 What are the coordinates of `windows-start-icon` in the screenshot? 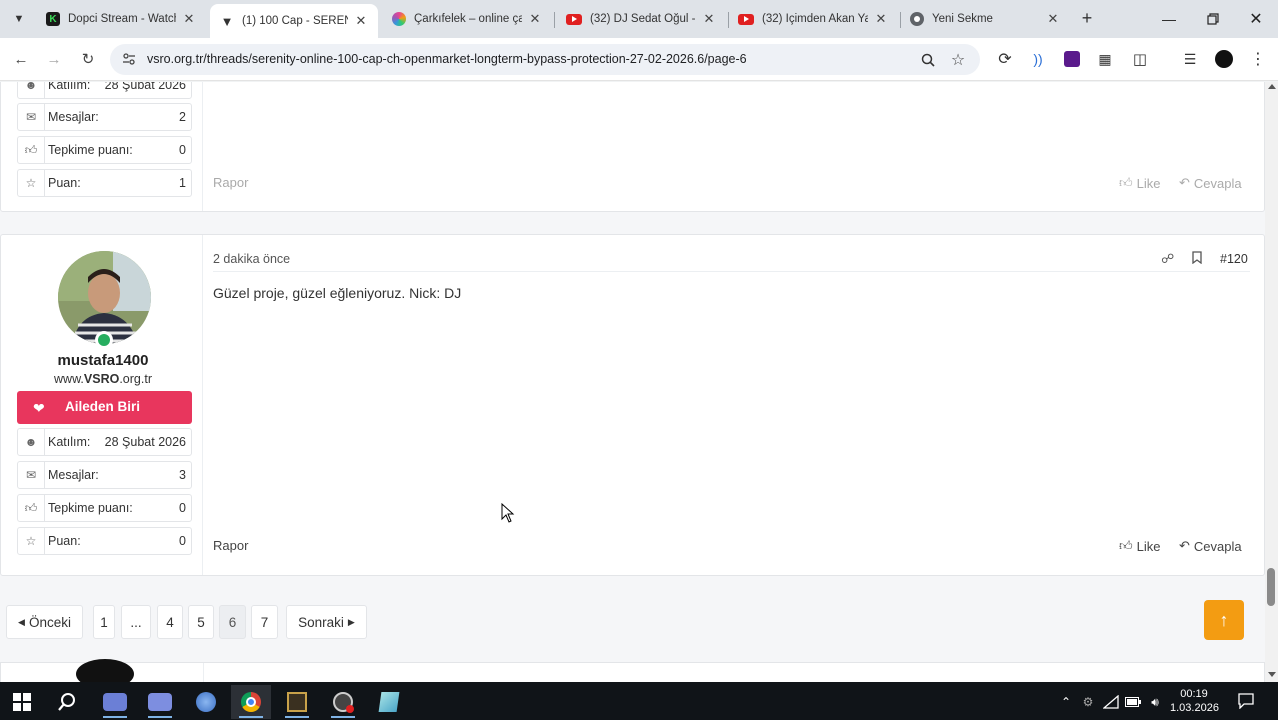 It's located at (22, 702).